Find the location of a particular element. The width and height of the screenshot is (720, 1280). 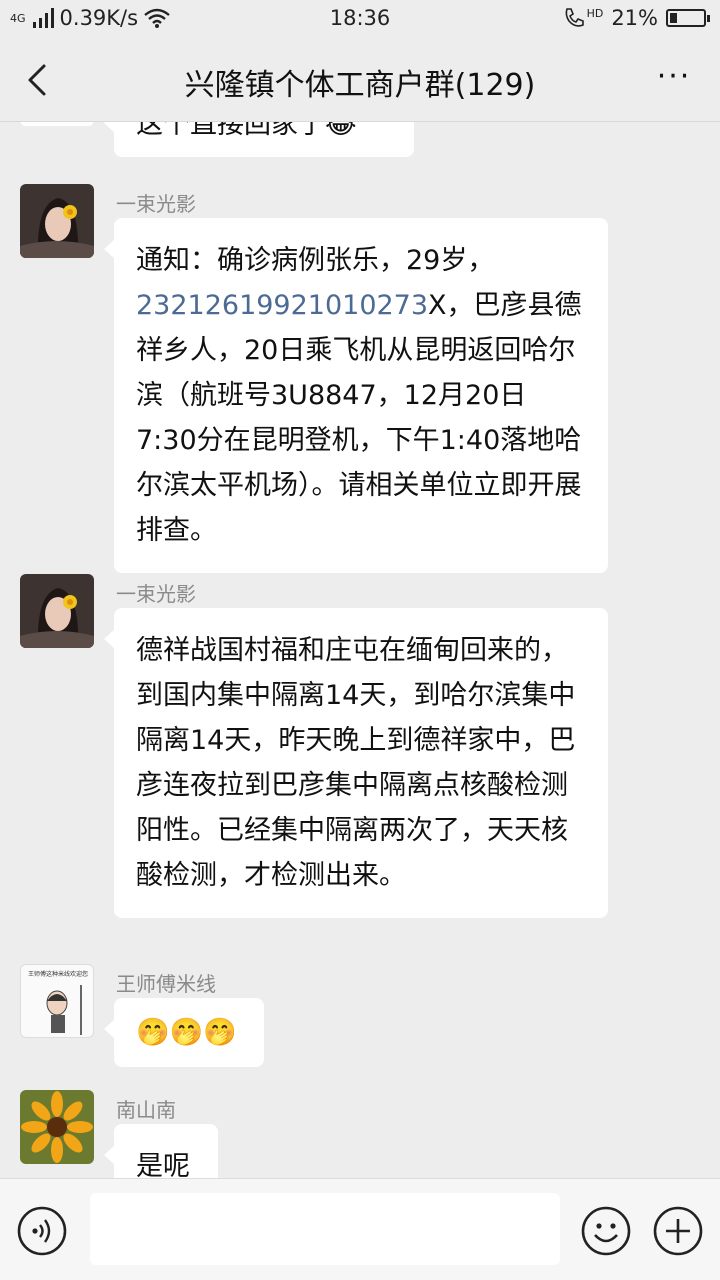

hd-label: HD is located at coordinates (595, 13).